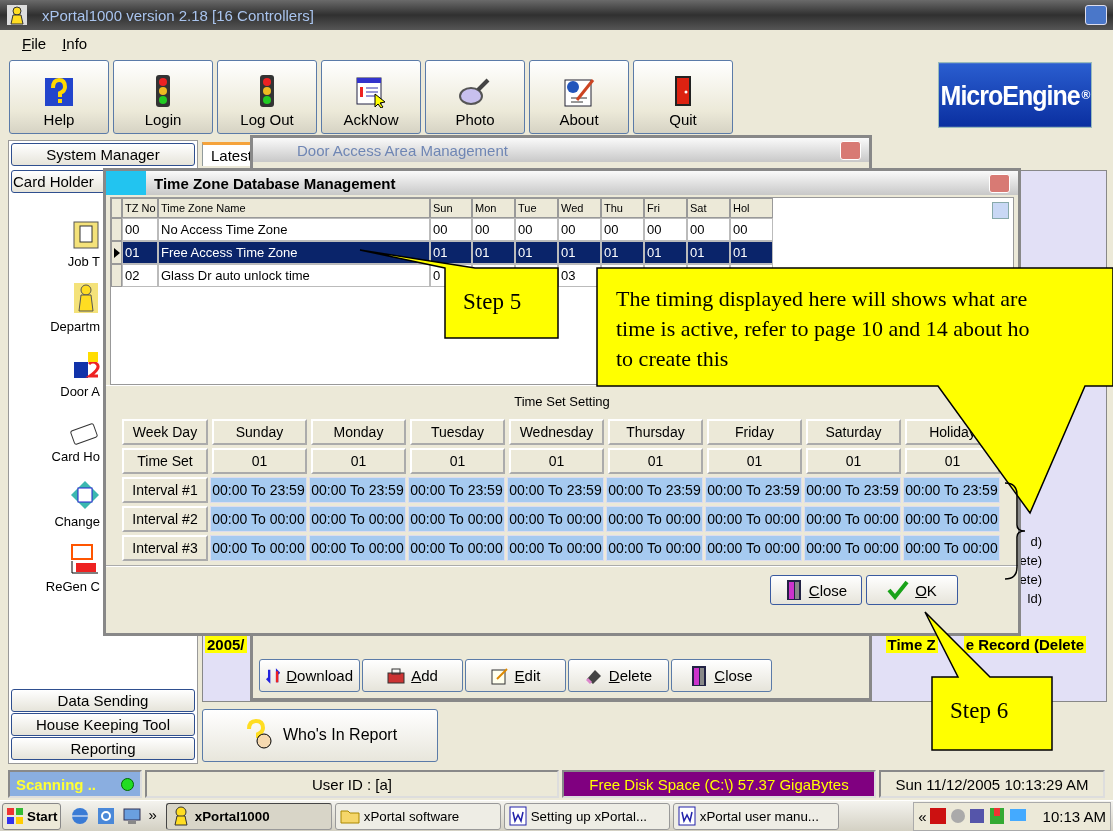 This screenshot has width=1113, height=831. I want to click on toolbar-button: Help, so click(59, 97).